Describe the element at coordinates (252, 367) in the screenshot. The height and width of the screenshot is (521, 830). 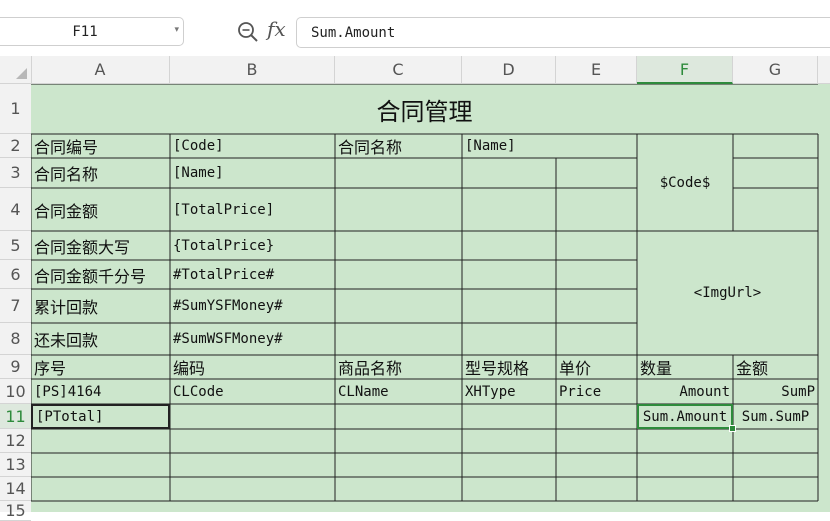
I see `cell-b9: 编码` at that location.